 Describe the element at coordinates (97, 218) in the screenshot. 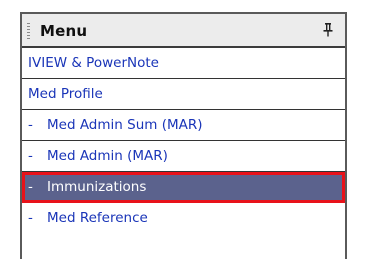

I see `menu-item-label: Med Reference` at that location.